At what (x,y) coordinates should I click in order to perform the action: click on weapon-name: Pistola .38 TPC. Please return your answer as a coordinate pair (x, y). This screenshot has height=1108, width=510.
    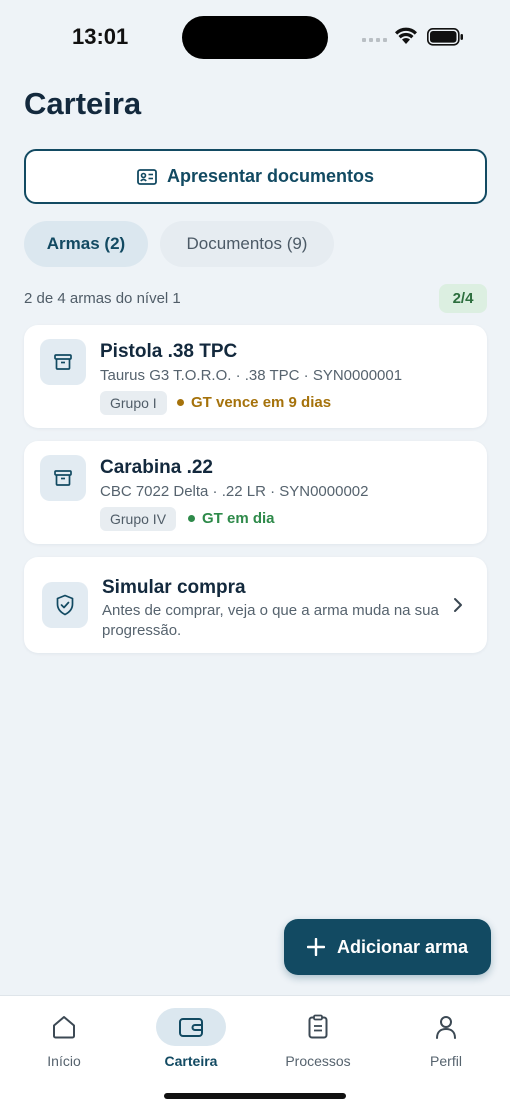
    Looking at the image, I should click on (169, 351).